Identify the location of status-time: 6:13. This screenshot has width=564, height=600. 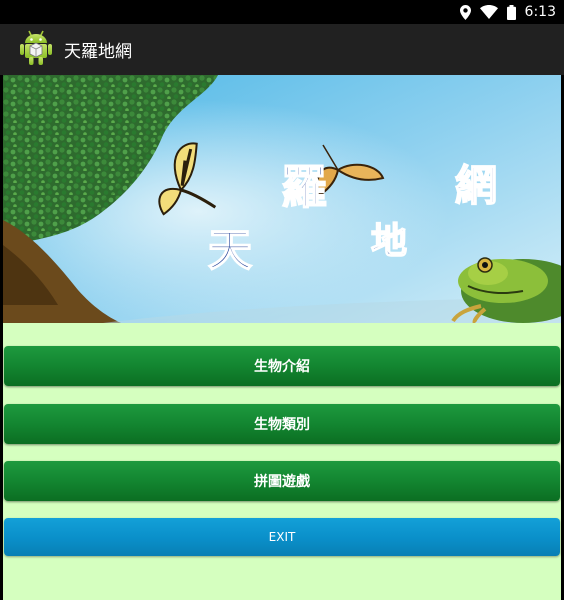
(540, 12).